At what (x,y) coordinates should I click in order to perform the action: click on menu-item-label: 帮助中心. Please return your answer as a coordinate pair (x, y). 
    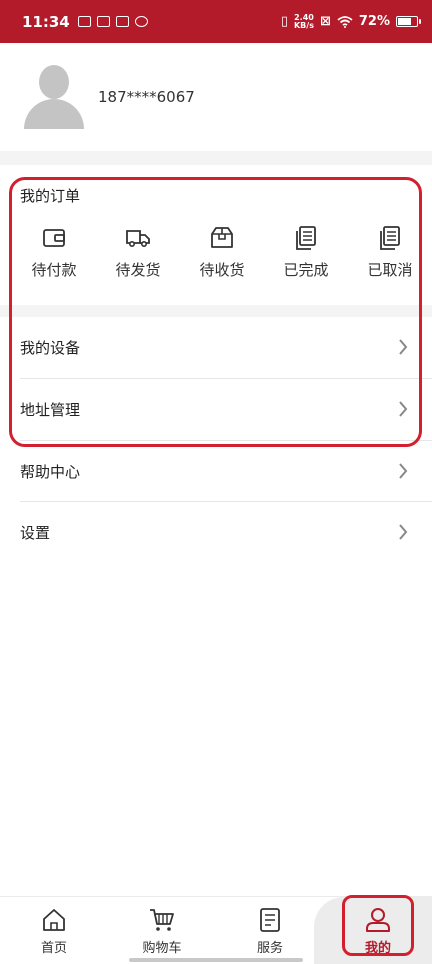
    Looking at the image, I should click on (50, 472).